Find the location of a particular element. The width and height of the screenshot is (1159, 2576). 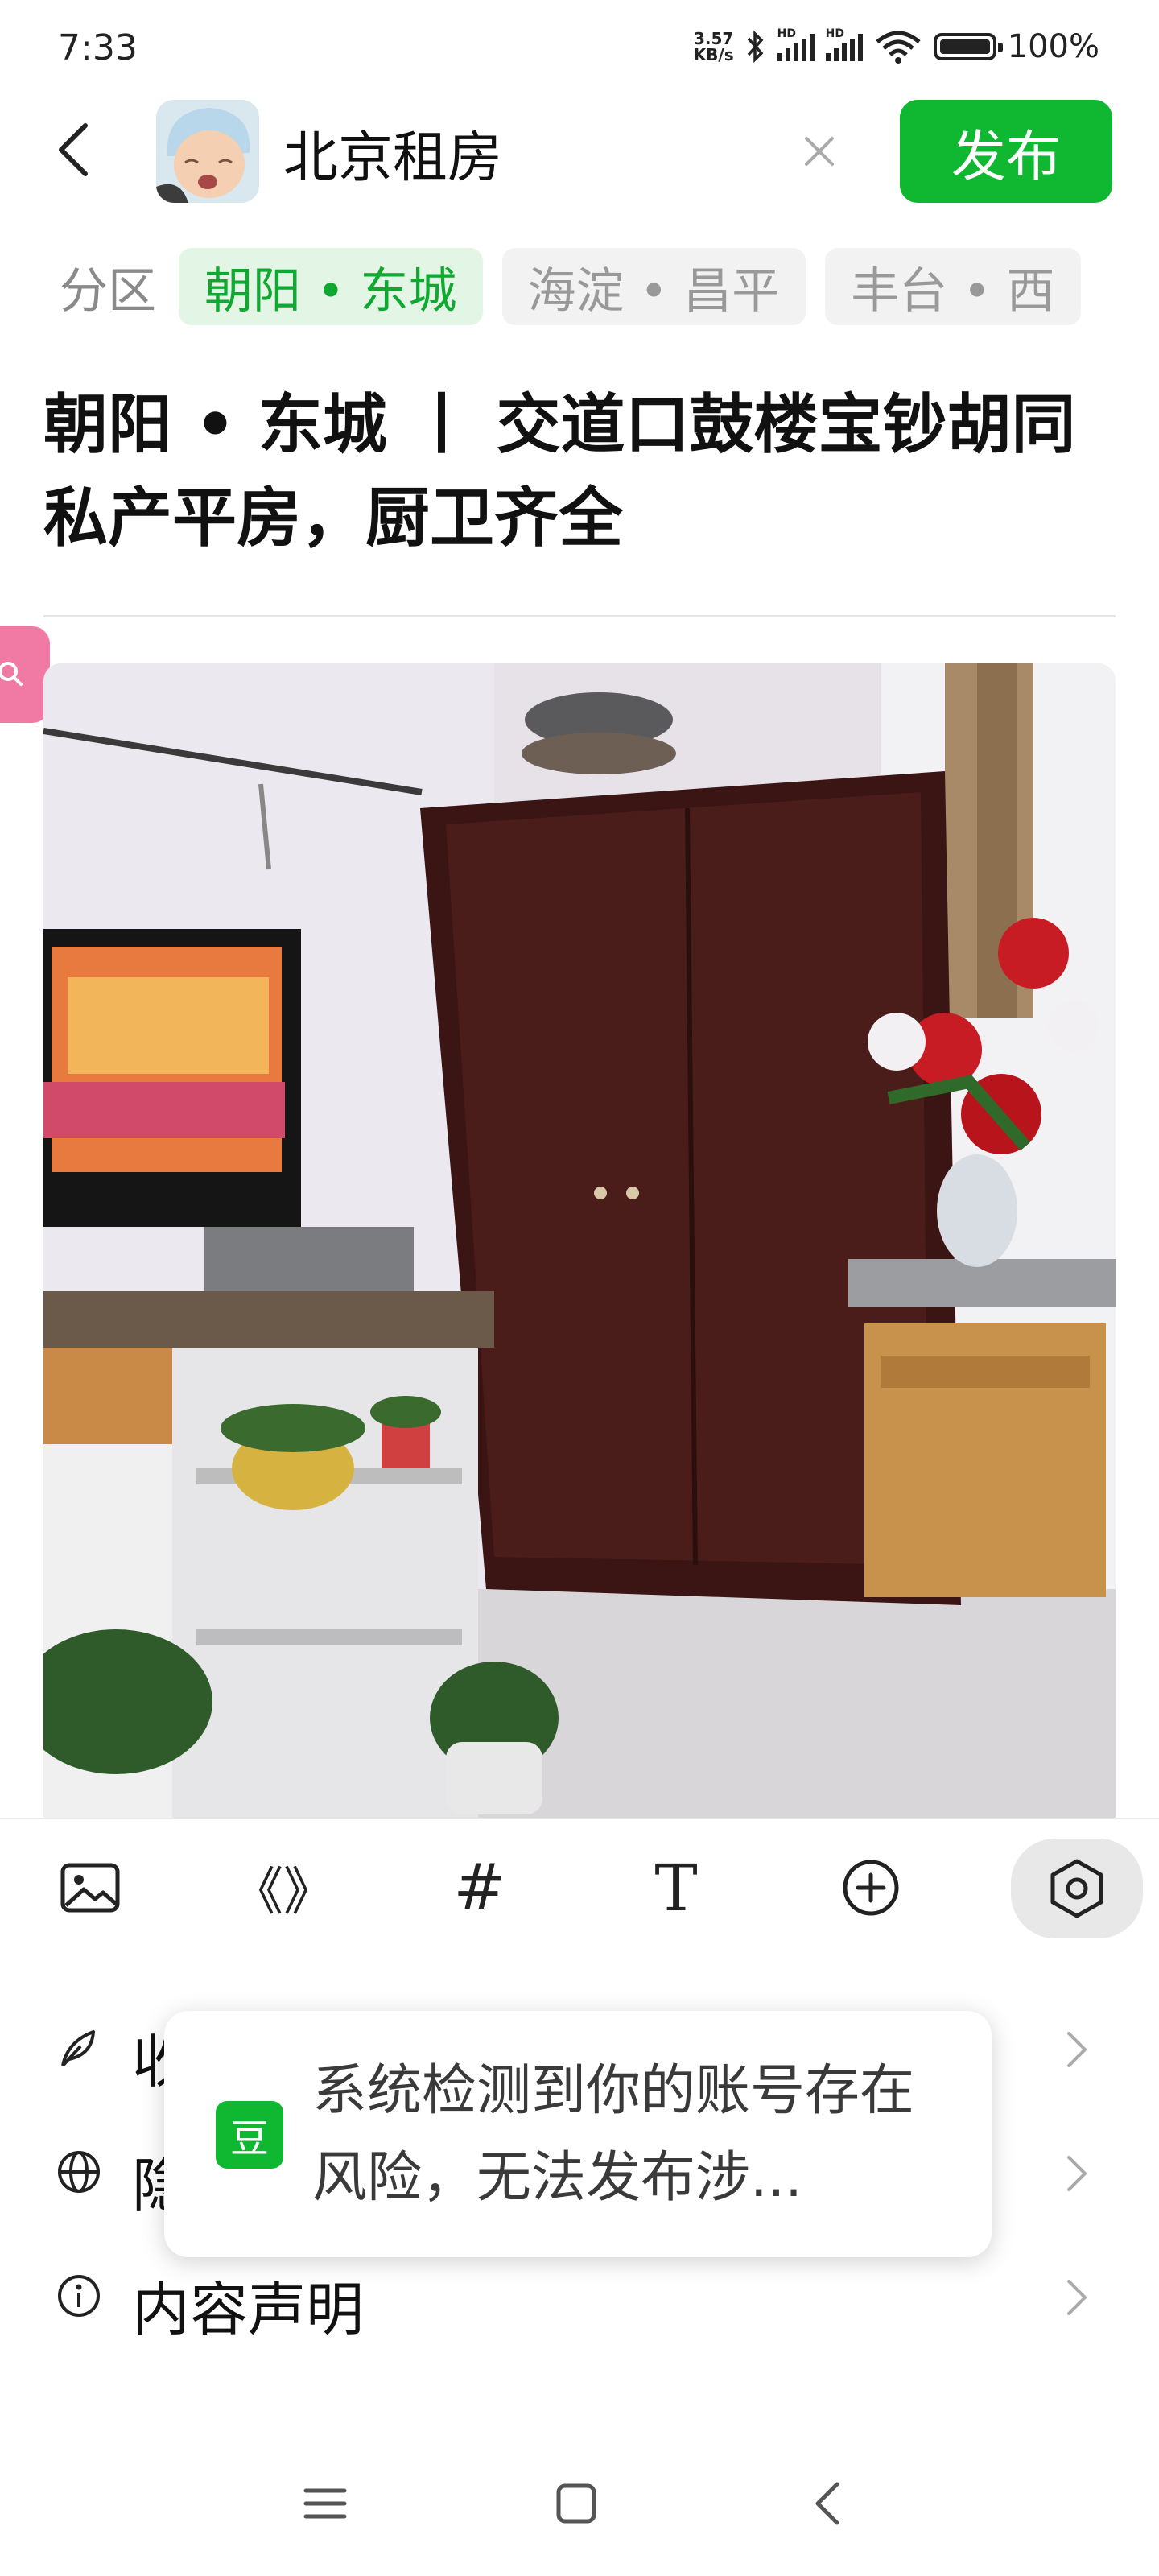

text-icon: T is located at coordinates (676, 1887).